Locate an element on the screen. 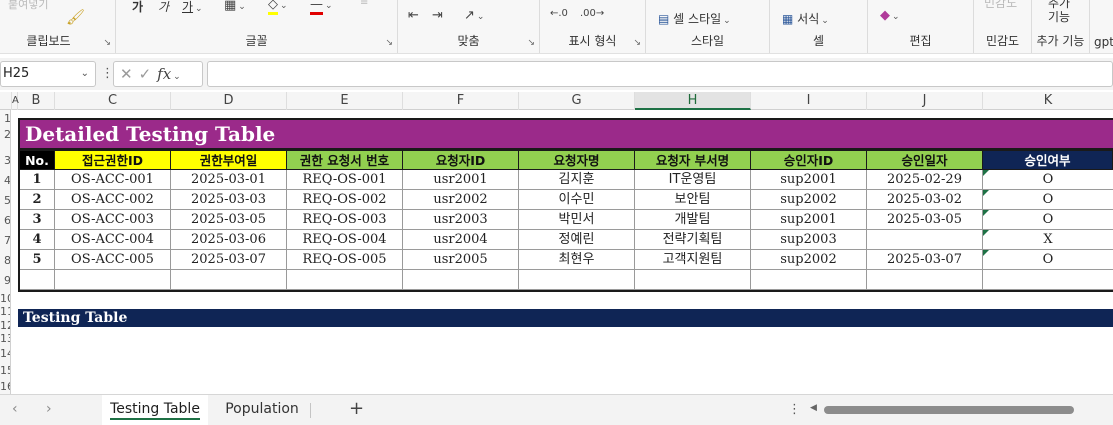  column-header-h: H is located at coordinates (693, 101).